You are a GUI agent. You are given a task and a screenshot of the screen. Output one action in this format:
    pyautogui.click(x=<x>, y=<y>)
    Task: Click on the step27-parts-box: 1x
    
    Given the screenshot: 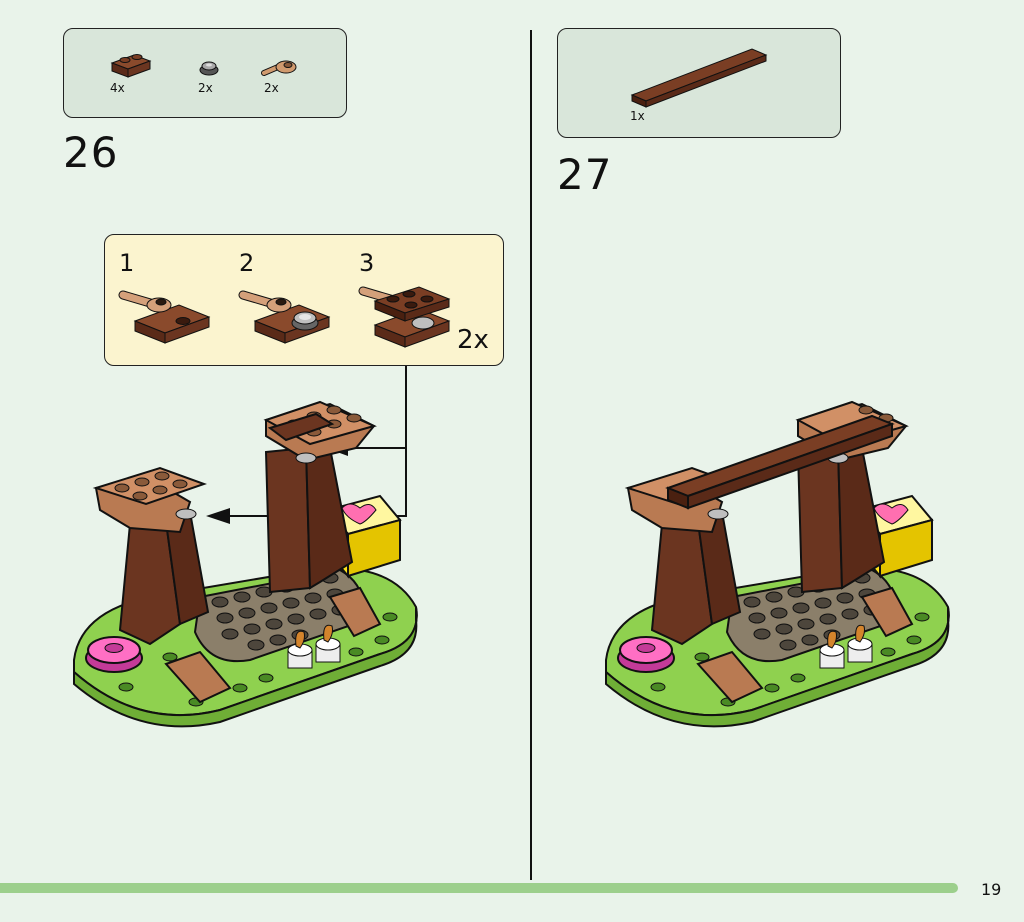 What is the action you would take?
    pyautogui.click(x=699, y=83)
    